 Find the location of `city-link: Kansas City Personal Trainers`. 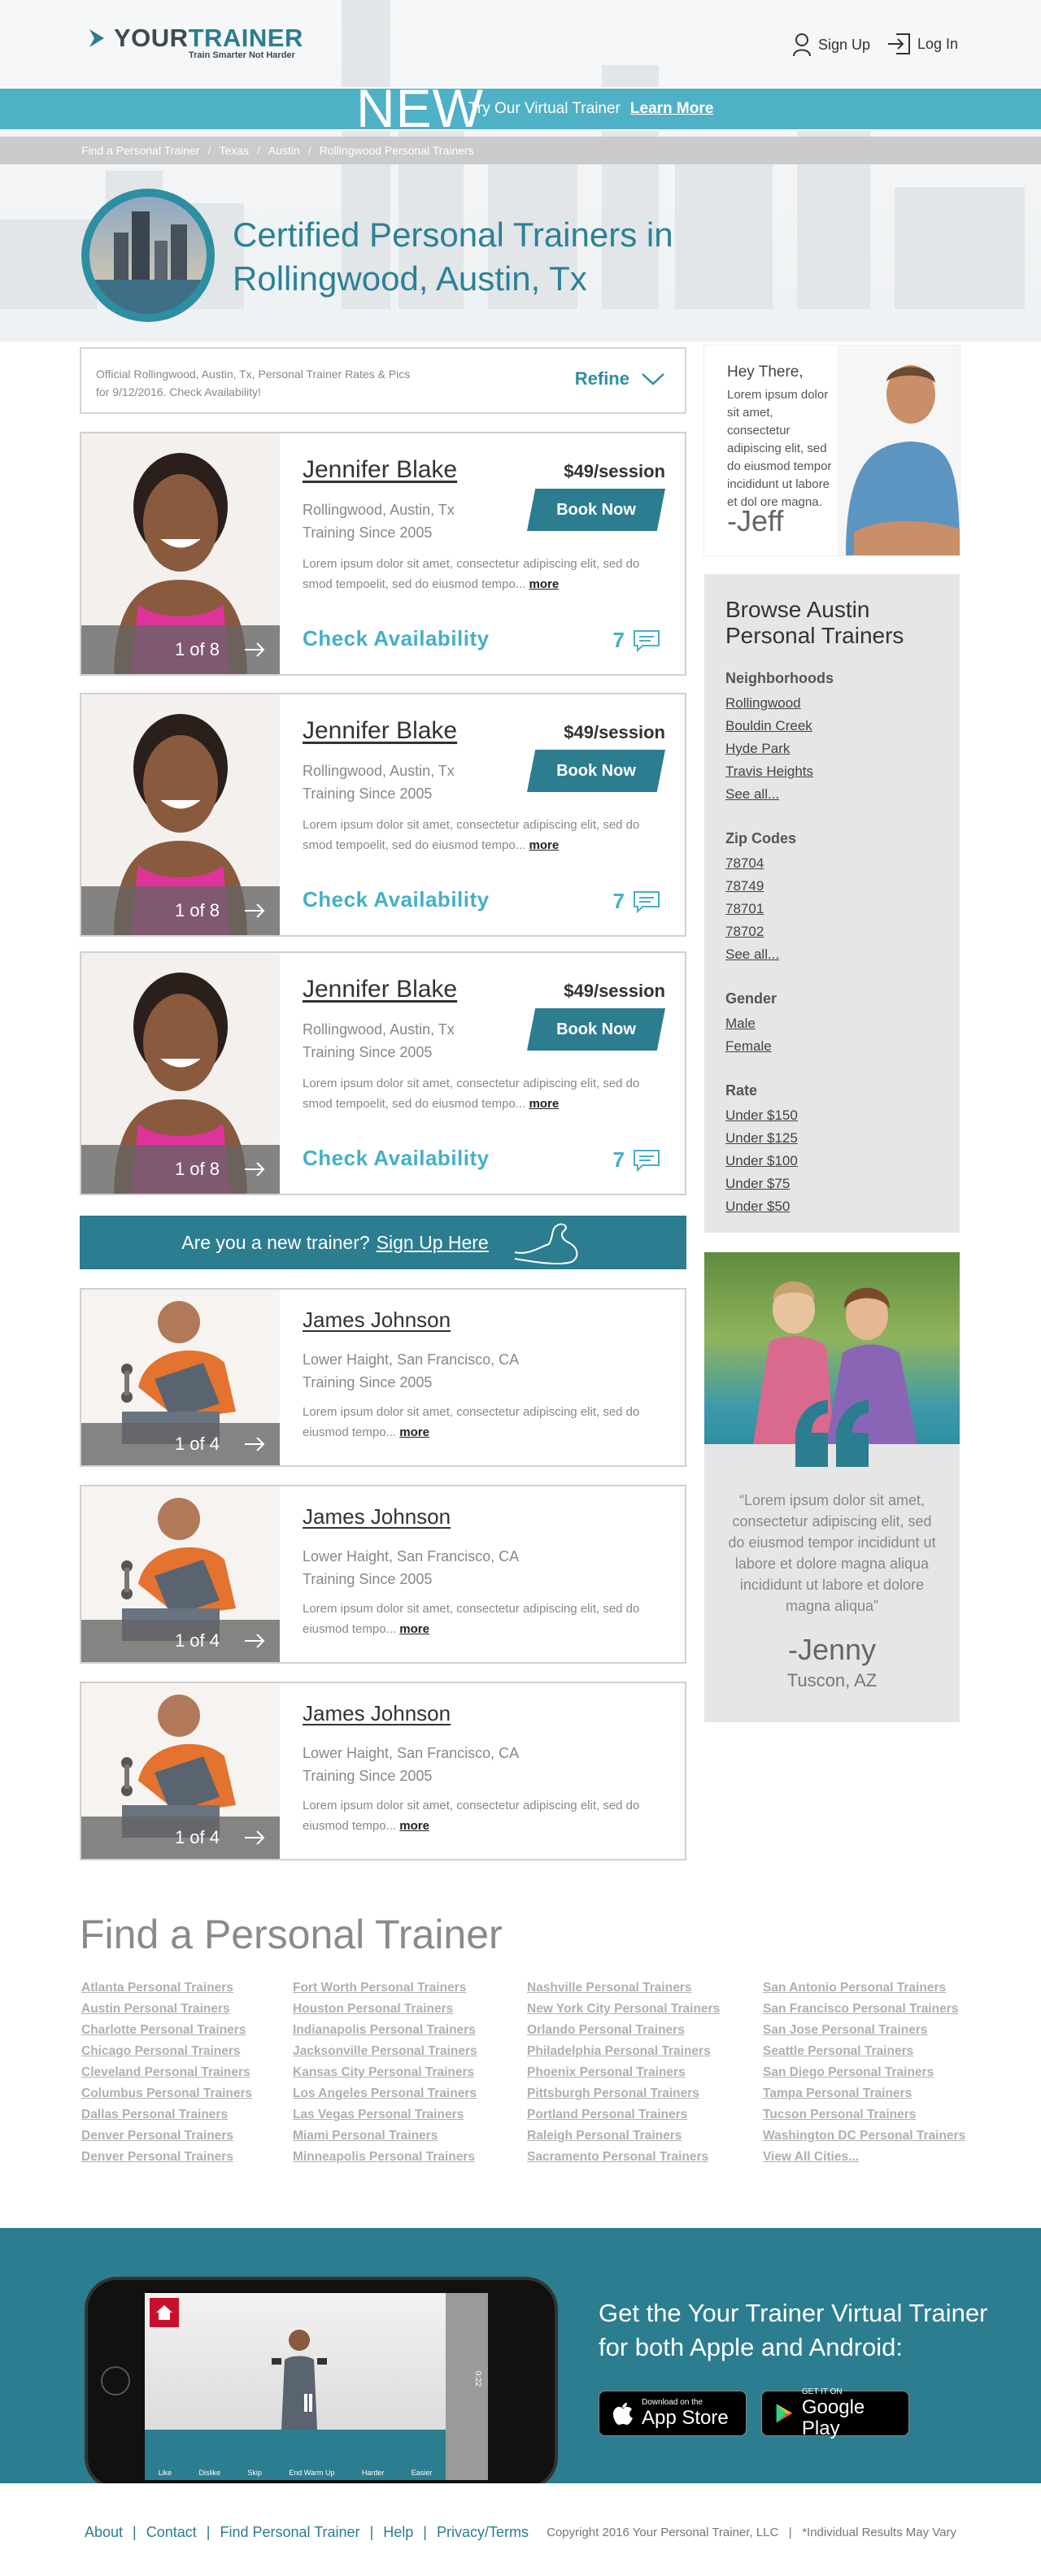

city-link: Kansas City Personal Trainers is located at coordinates (385, 2072).